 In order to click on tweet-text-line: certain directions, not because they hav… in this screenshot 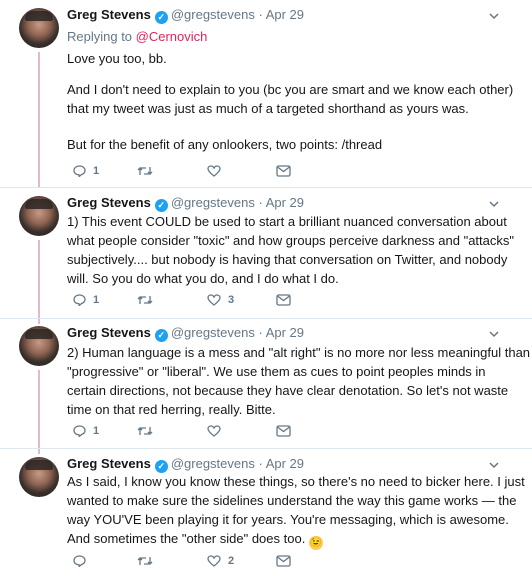, I will do `click(288, 390)`.